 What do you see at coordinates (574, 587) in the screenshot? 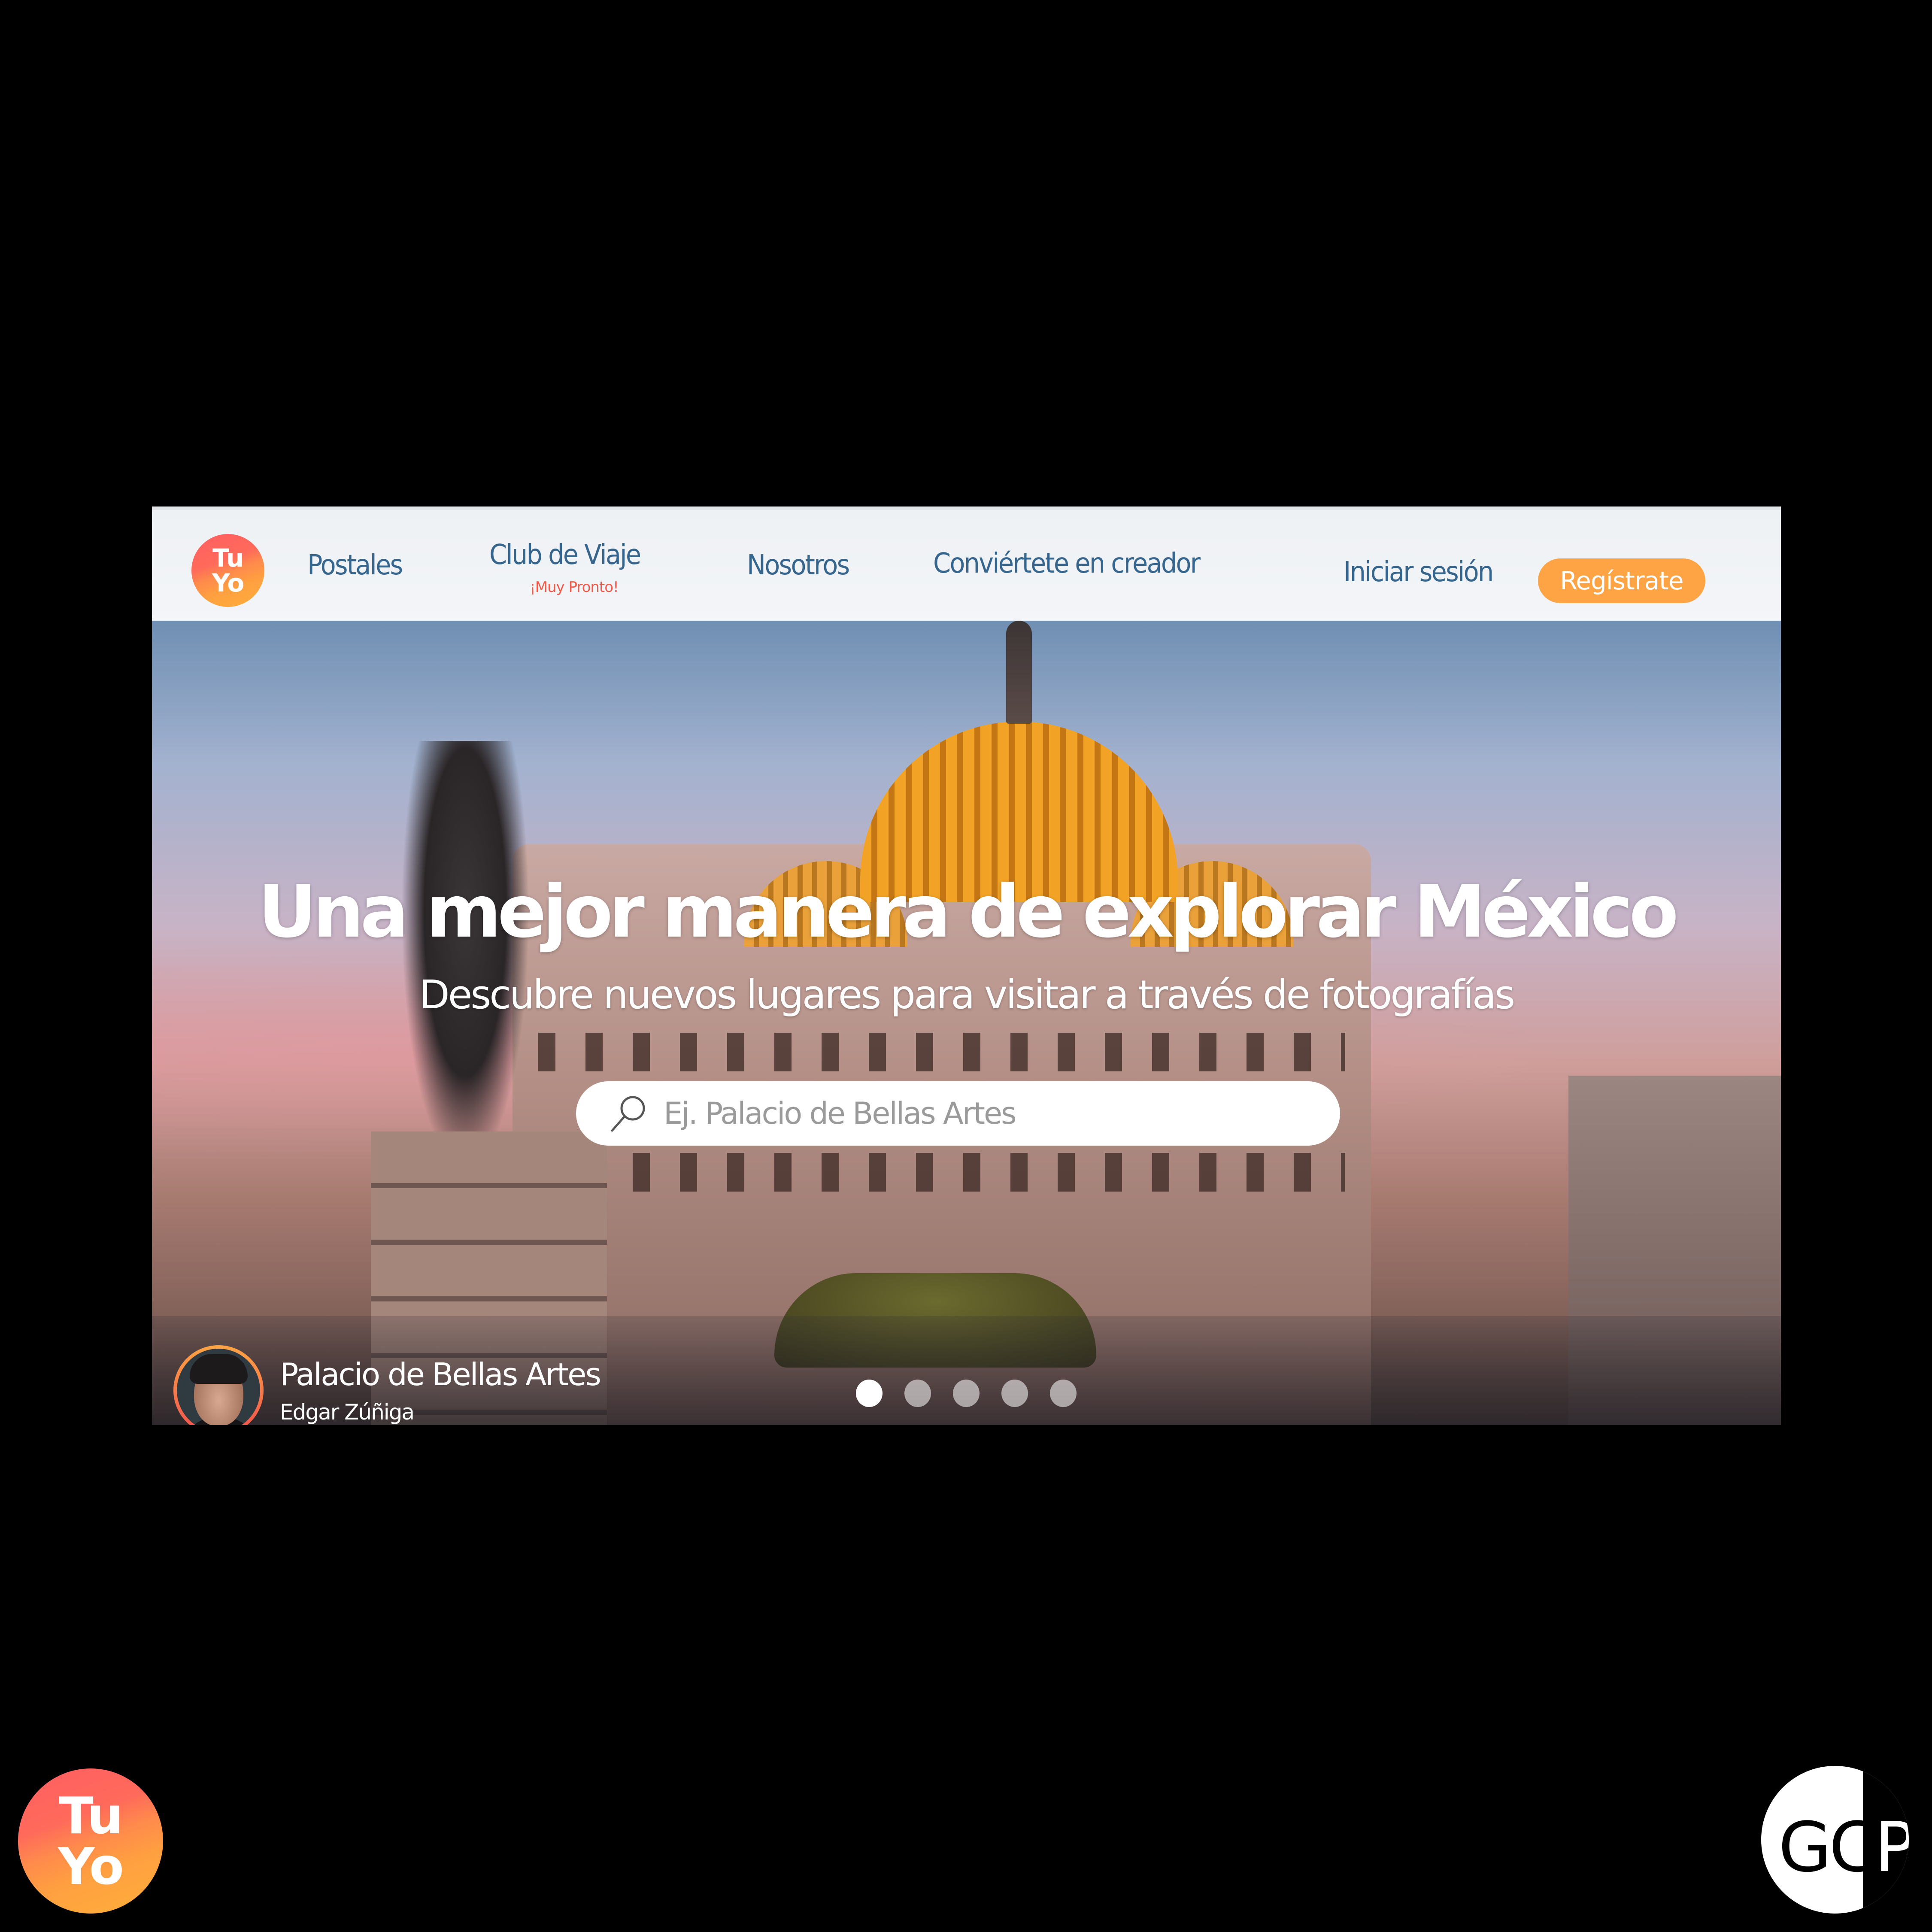
I see `coming-soon-label: ¡Muy Pronto!` at bounding box center [574, 587].